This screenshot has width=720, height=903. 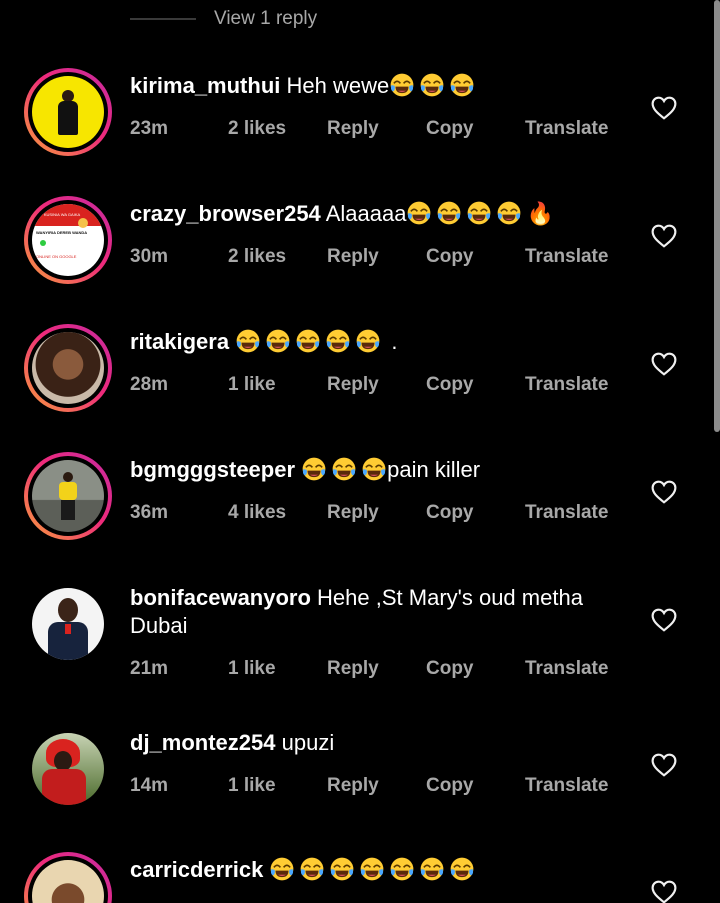 I want to click on view-replies-button: View 1 reply, so click(x=223, y=19).